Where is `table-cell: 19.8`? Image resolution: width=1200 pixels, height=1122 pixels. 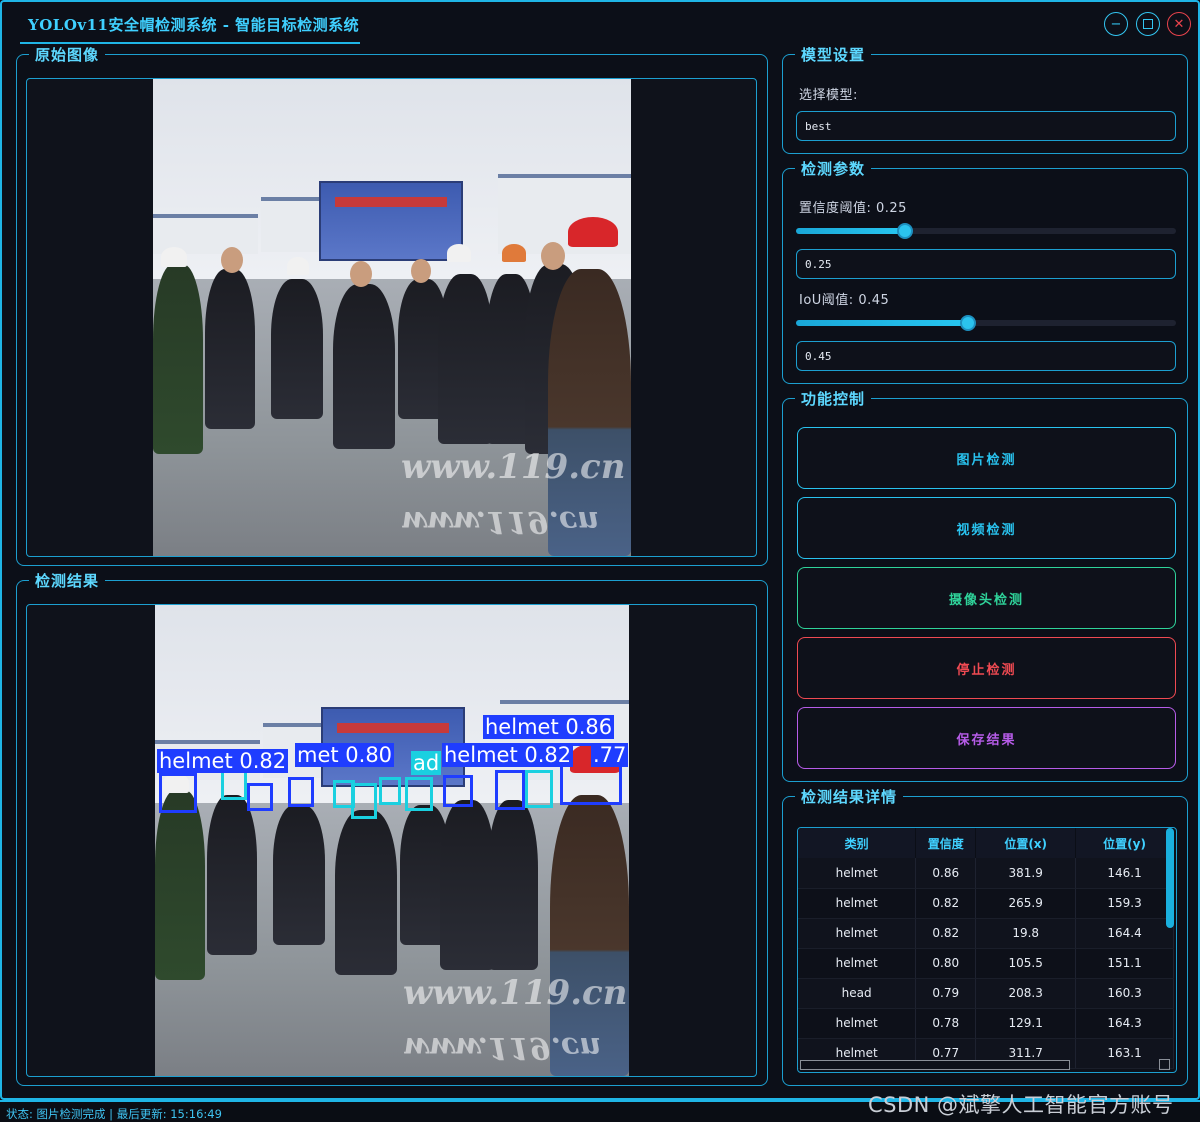 table-cell: 19.8 is located at coordinates (1026, 933).